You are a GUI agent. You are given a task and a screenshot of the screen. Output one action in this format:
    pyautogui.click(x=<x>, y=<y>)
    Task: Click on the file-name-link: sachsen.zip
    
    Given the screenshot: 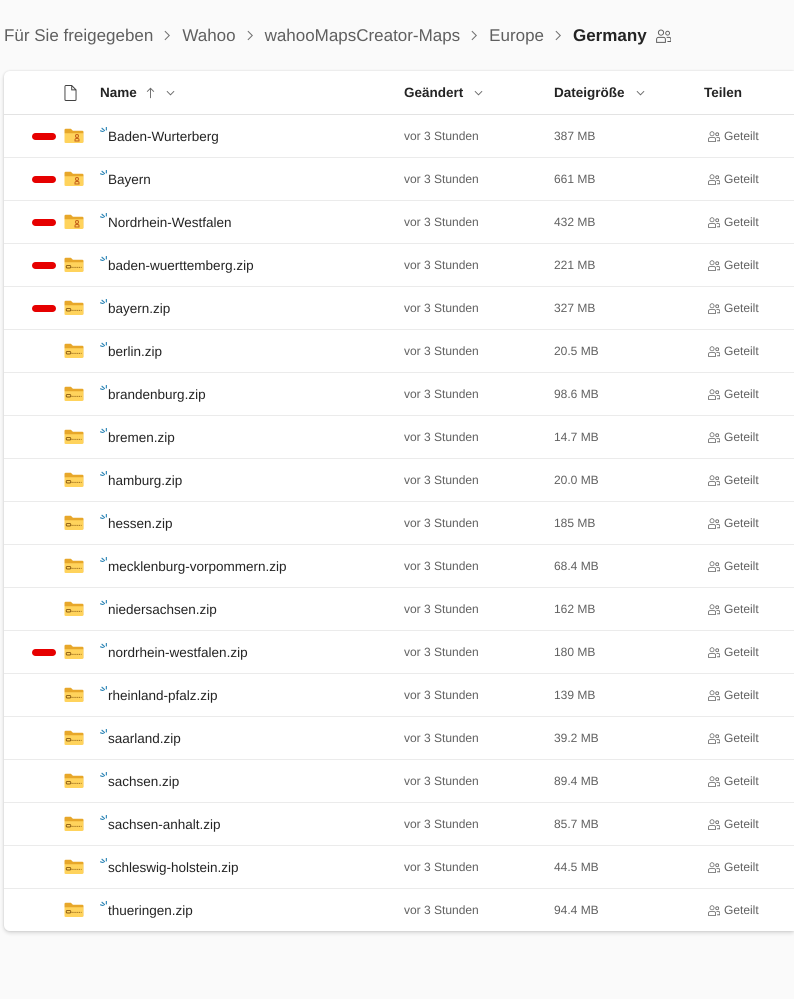 What is the action you would take?
    pyautogui.click(x=144, y=781)
    